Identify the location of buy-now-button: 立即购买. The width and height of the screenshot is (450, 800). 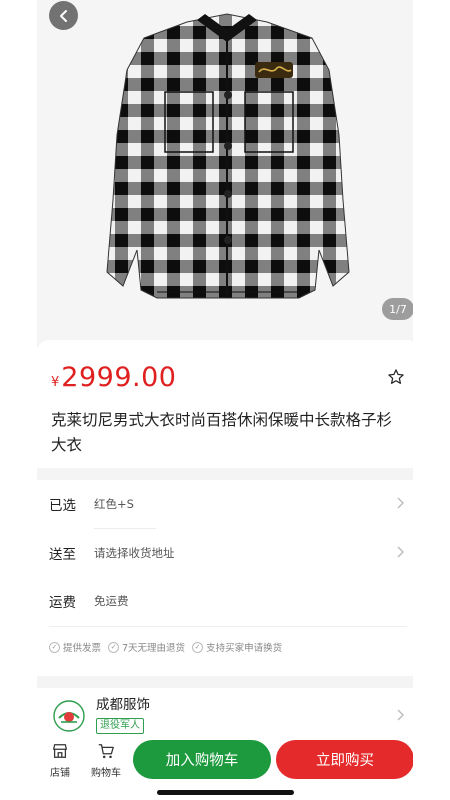
(345, 759).